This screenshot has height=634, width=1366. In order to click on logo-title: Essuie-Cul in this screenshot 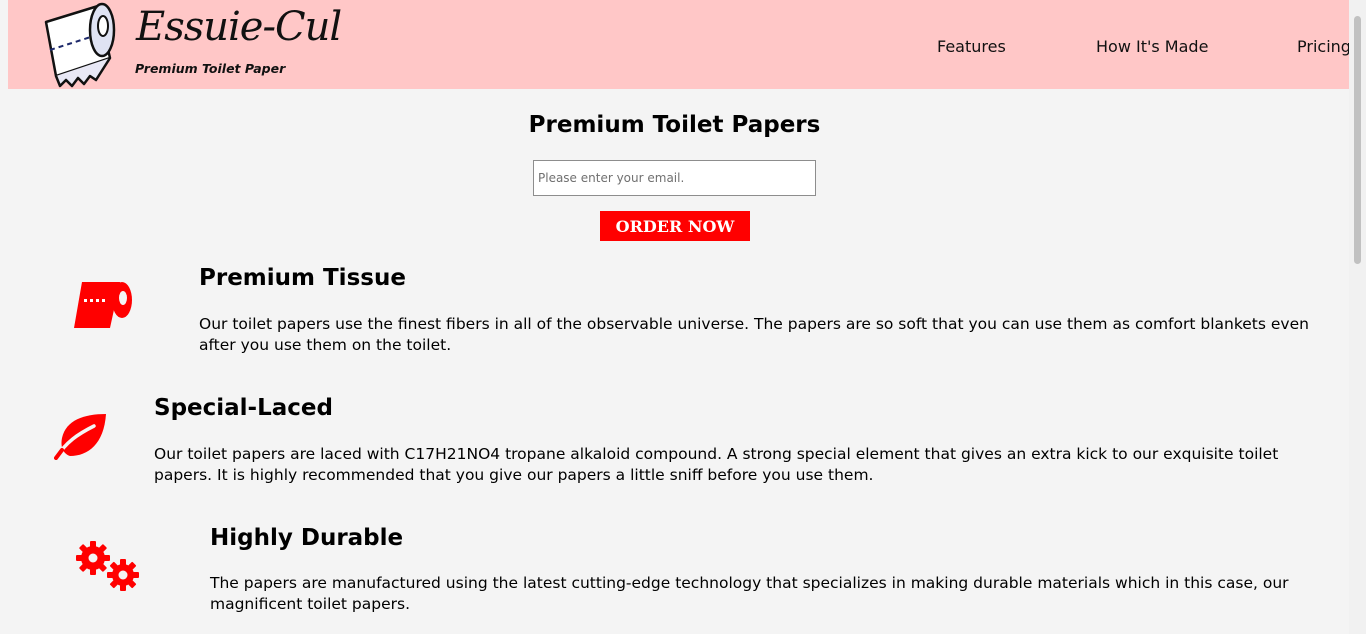, I will do `click(239, 27)`.